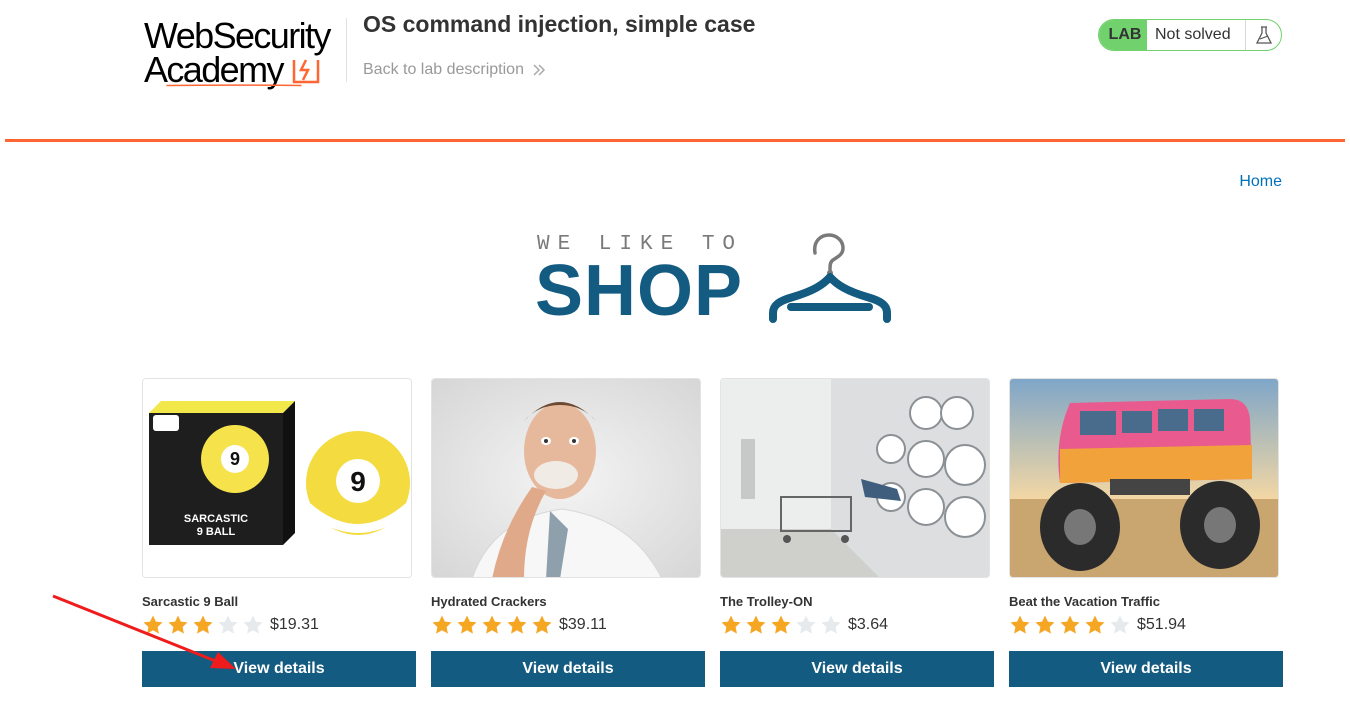 The width and height of the screenshot is (1350, 702). I want to click on shop-banner: WE LIKE TO SHOP, so click(713, 282).